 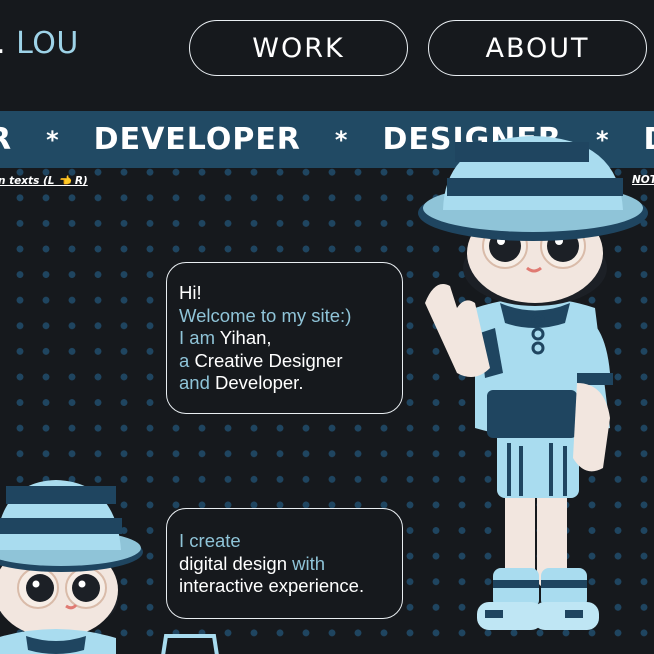 I want to click on small-character-illustration, so click(x=71, y=567).